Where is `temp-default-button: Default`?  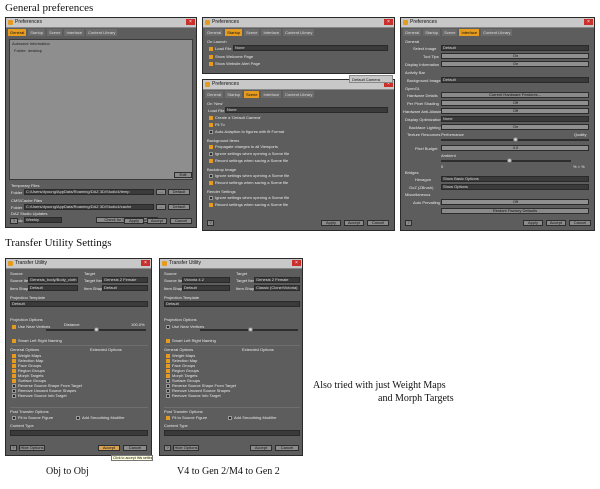
temp-default-button: Default is located at coordinates (179, 192).